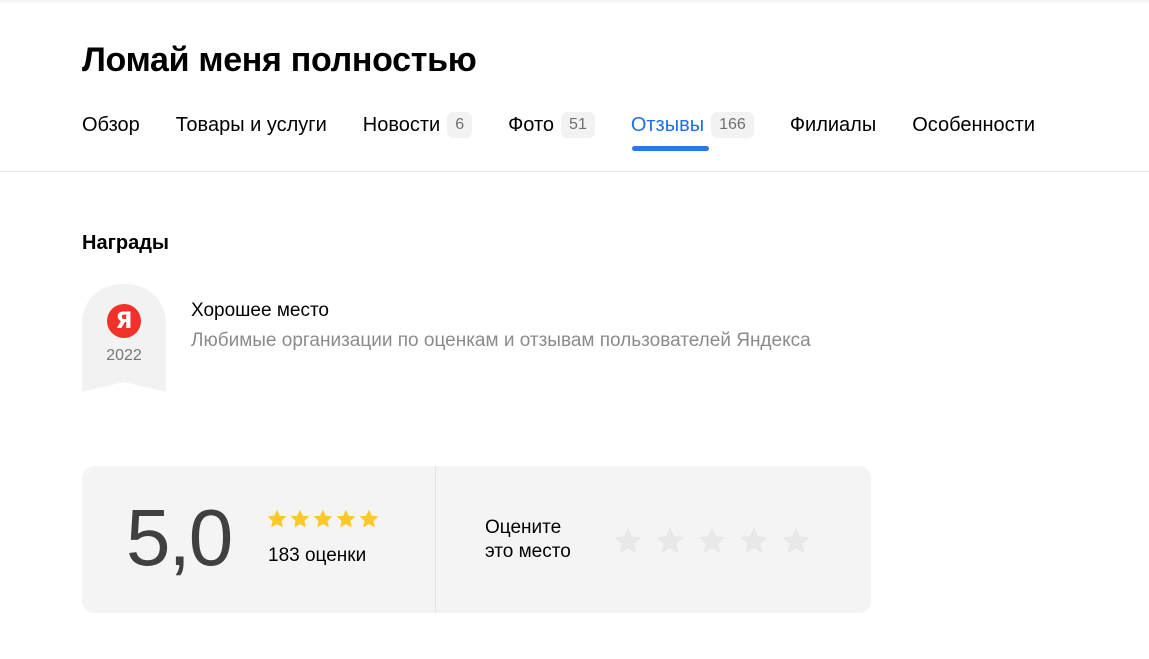 This screenshot has width=1149, height=659. I want to click on tab-label: Фото, so click(531, 124).